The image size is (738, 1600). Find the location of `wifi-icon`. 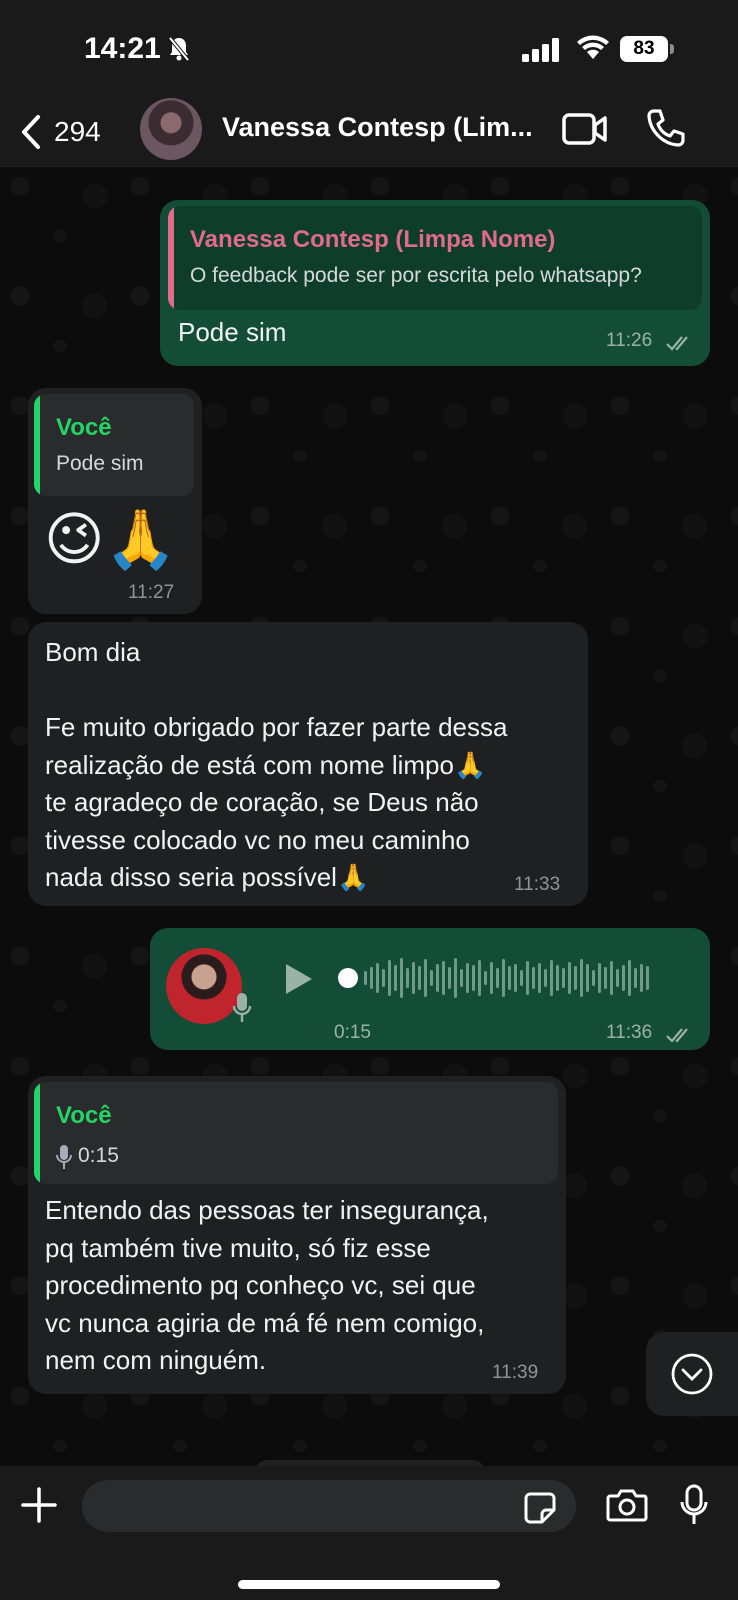

wifi-icon is located at coordinates (593, 49).